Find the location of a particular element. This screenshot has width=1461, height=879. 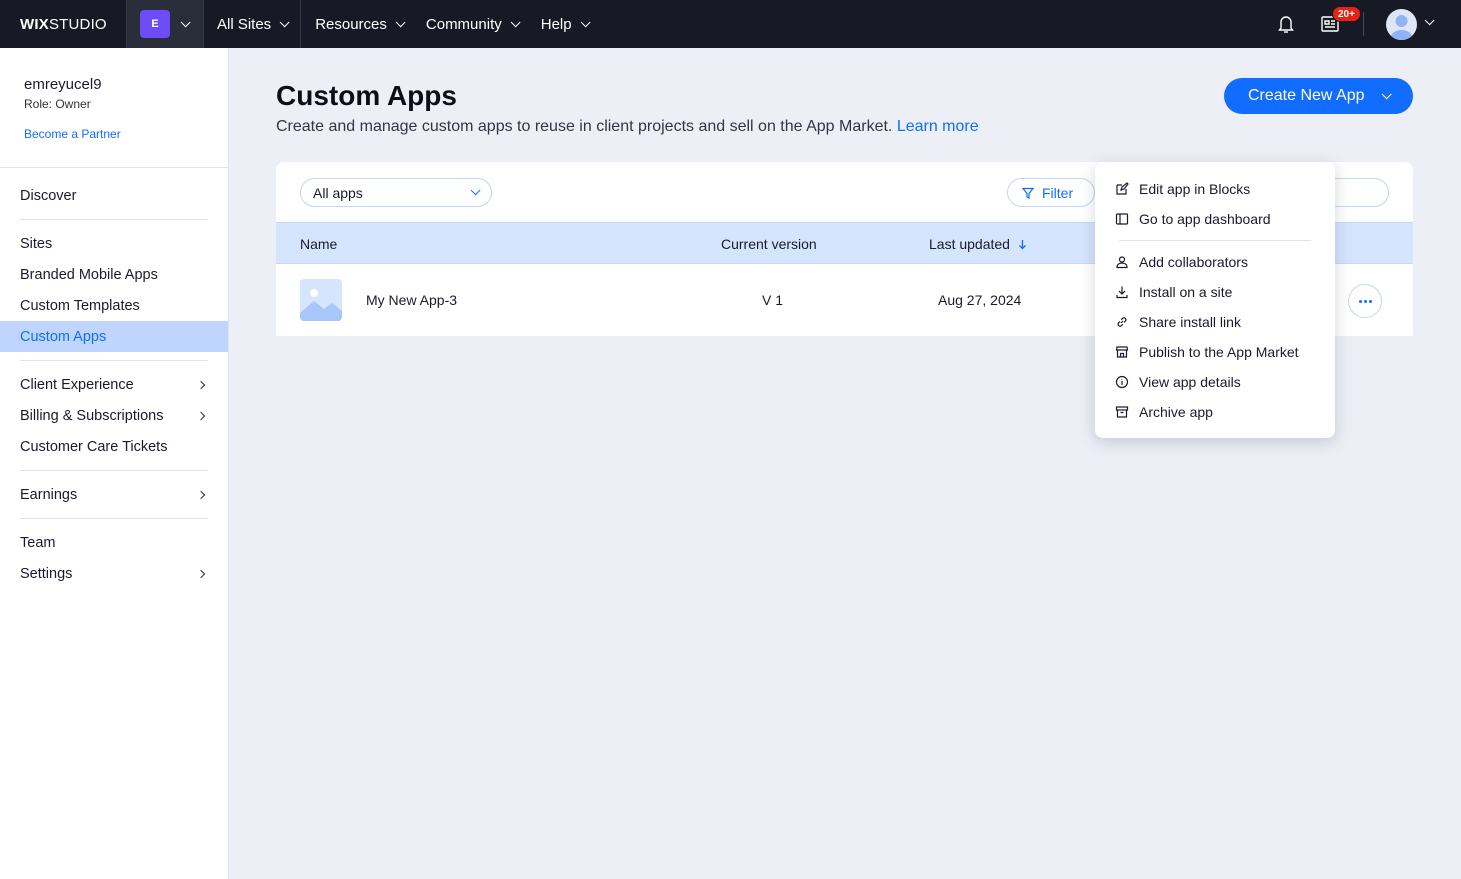

menu-label: Edit app in Blocks is located at coordinates (1195, 189).